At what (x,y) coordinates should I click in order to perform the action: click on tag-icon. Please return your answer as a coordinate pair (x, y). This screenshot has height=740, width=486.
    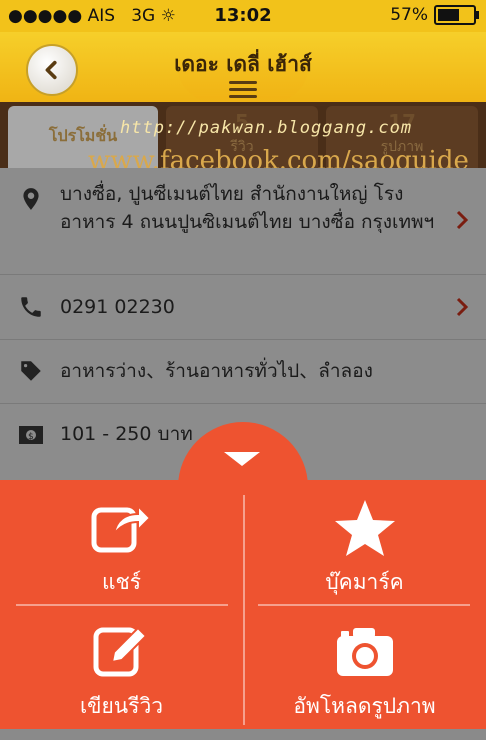
    Looking at the image, I should click on (31, 371).